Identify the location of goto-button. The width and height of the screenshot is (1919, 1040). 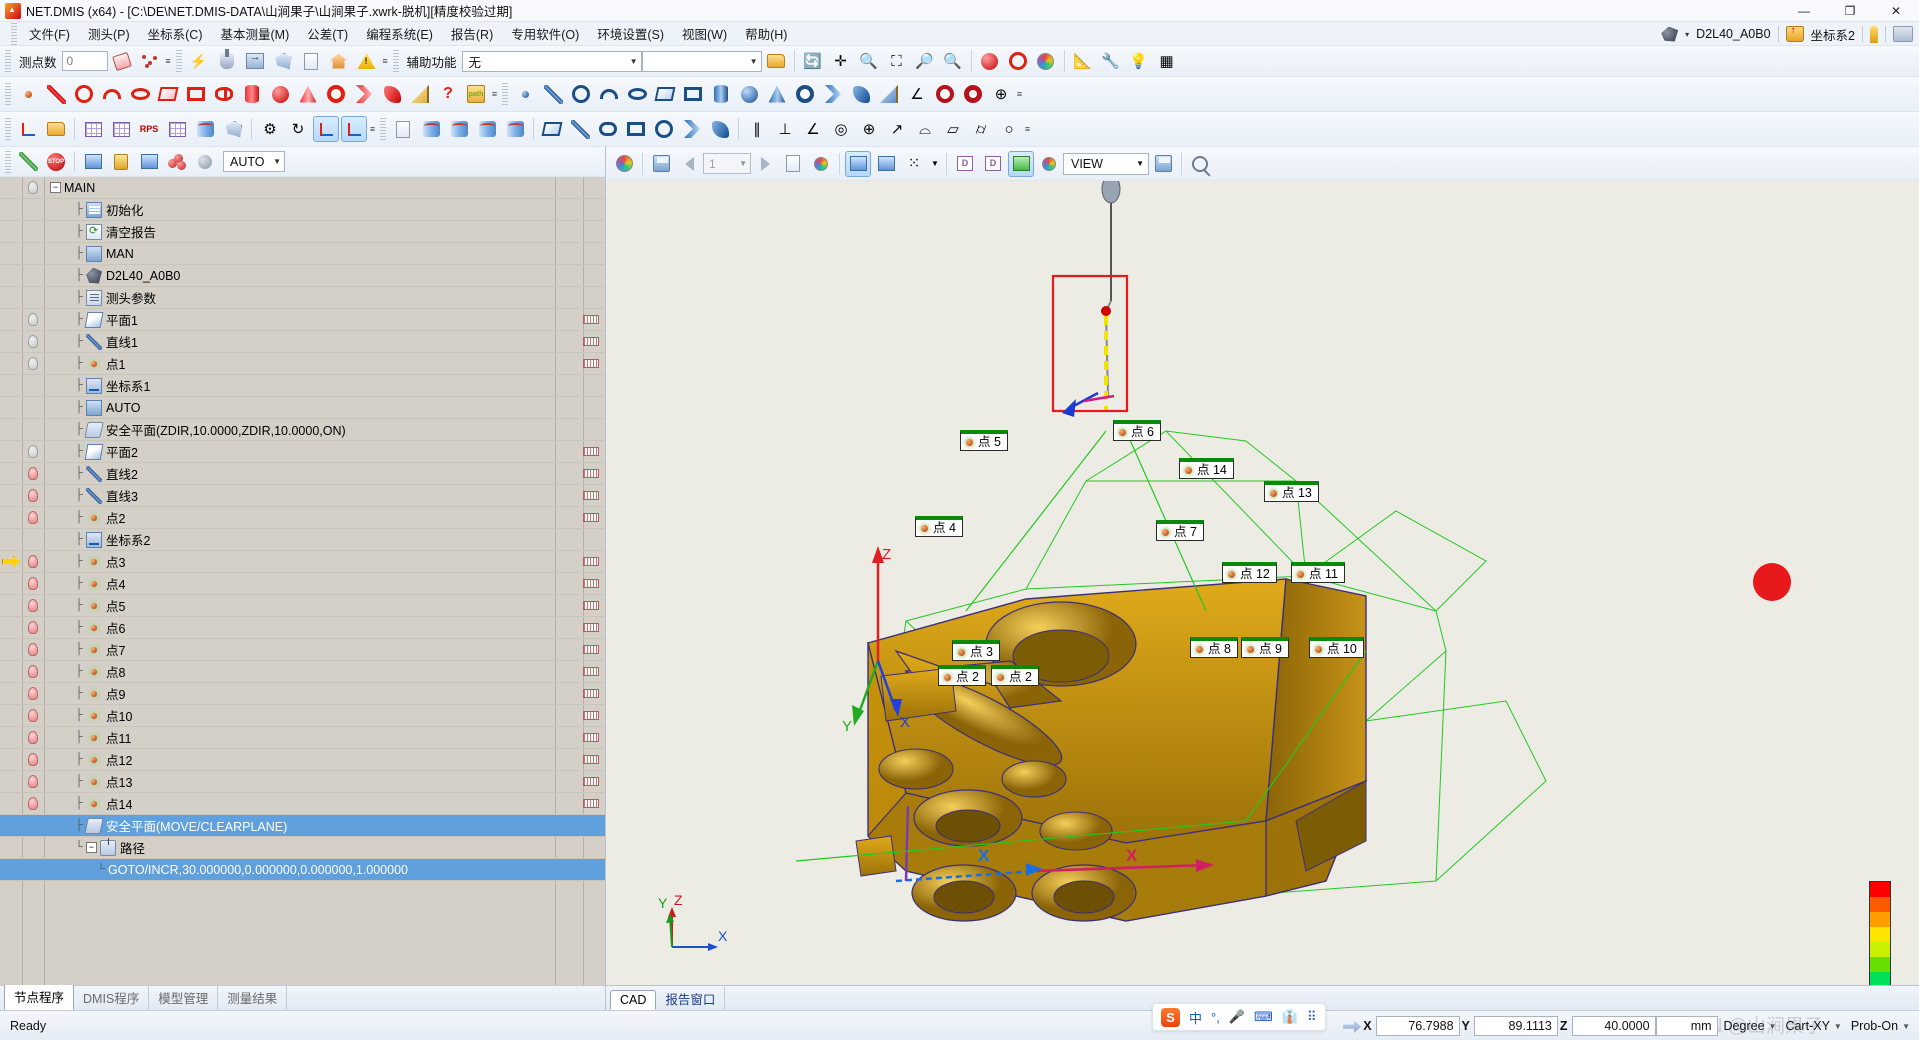
(255, 61).